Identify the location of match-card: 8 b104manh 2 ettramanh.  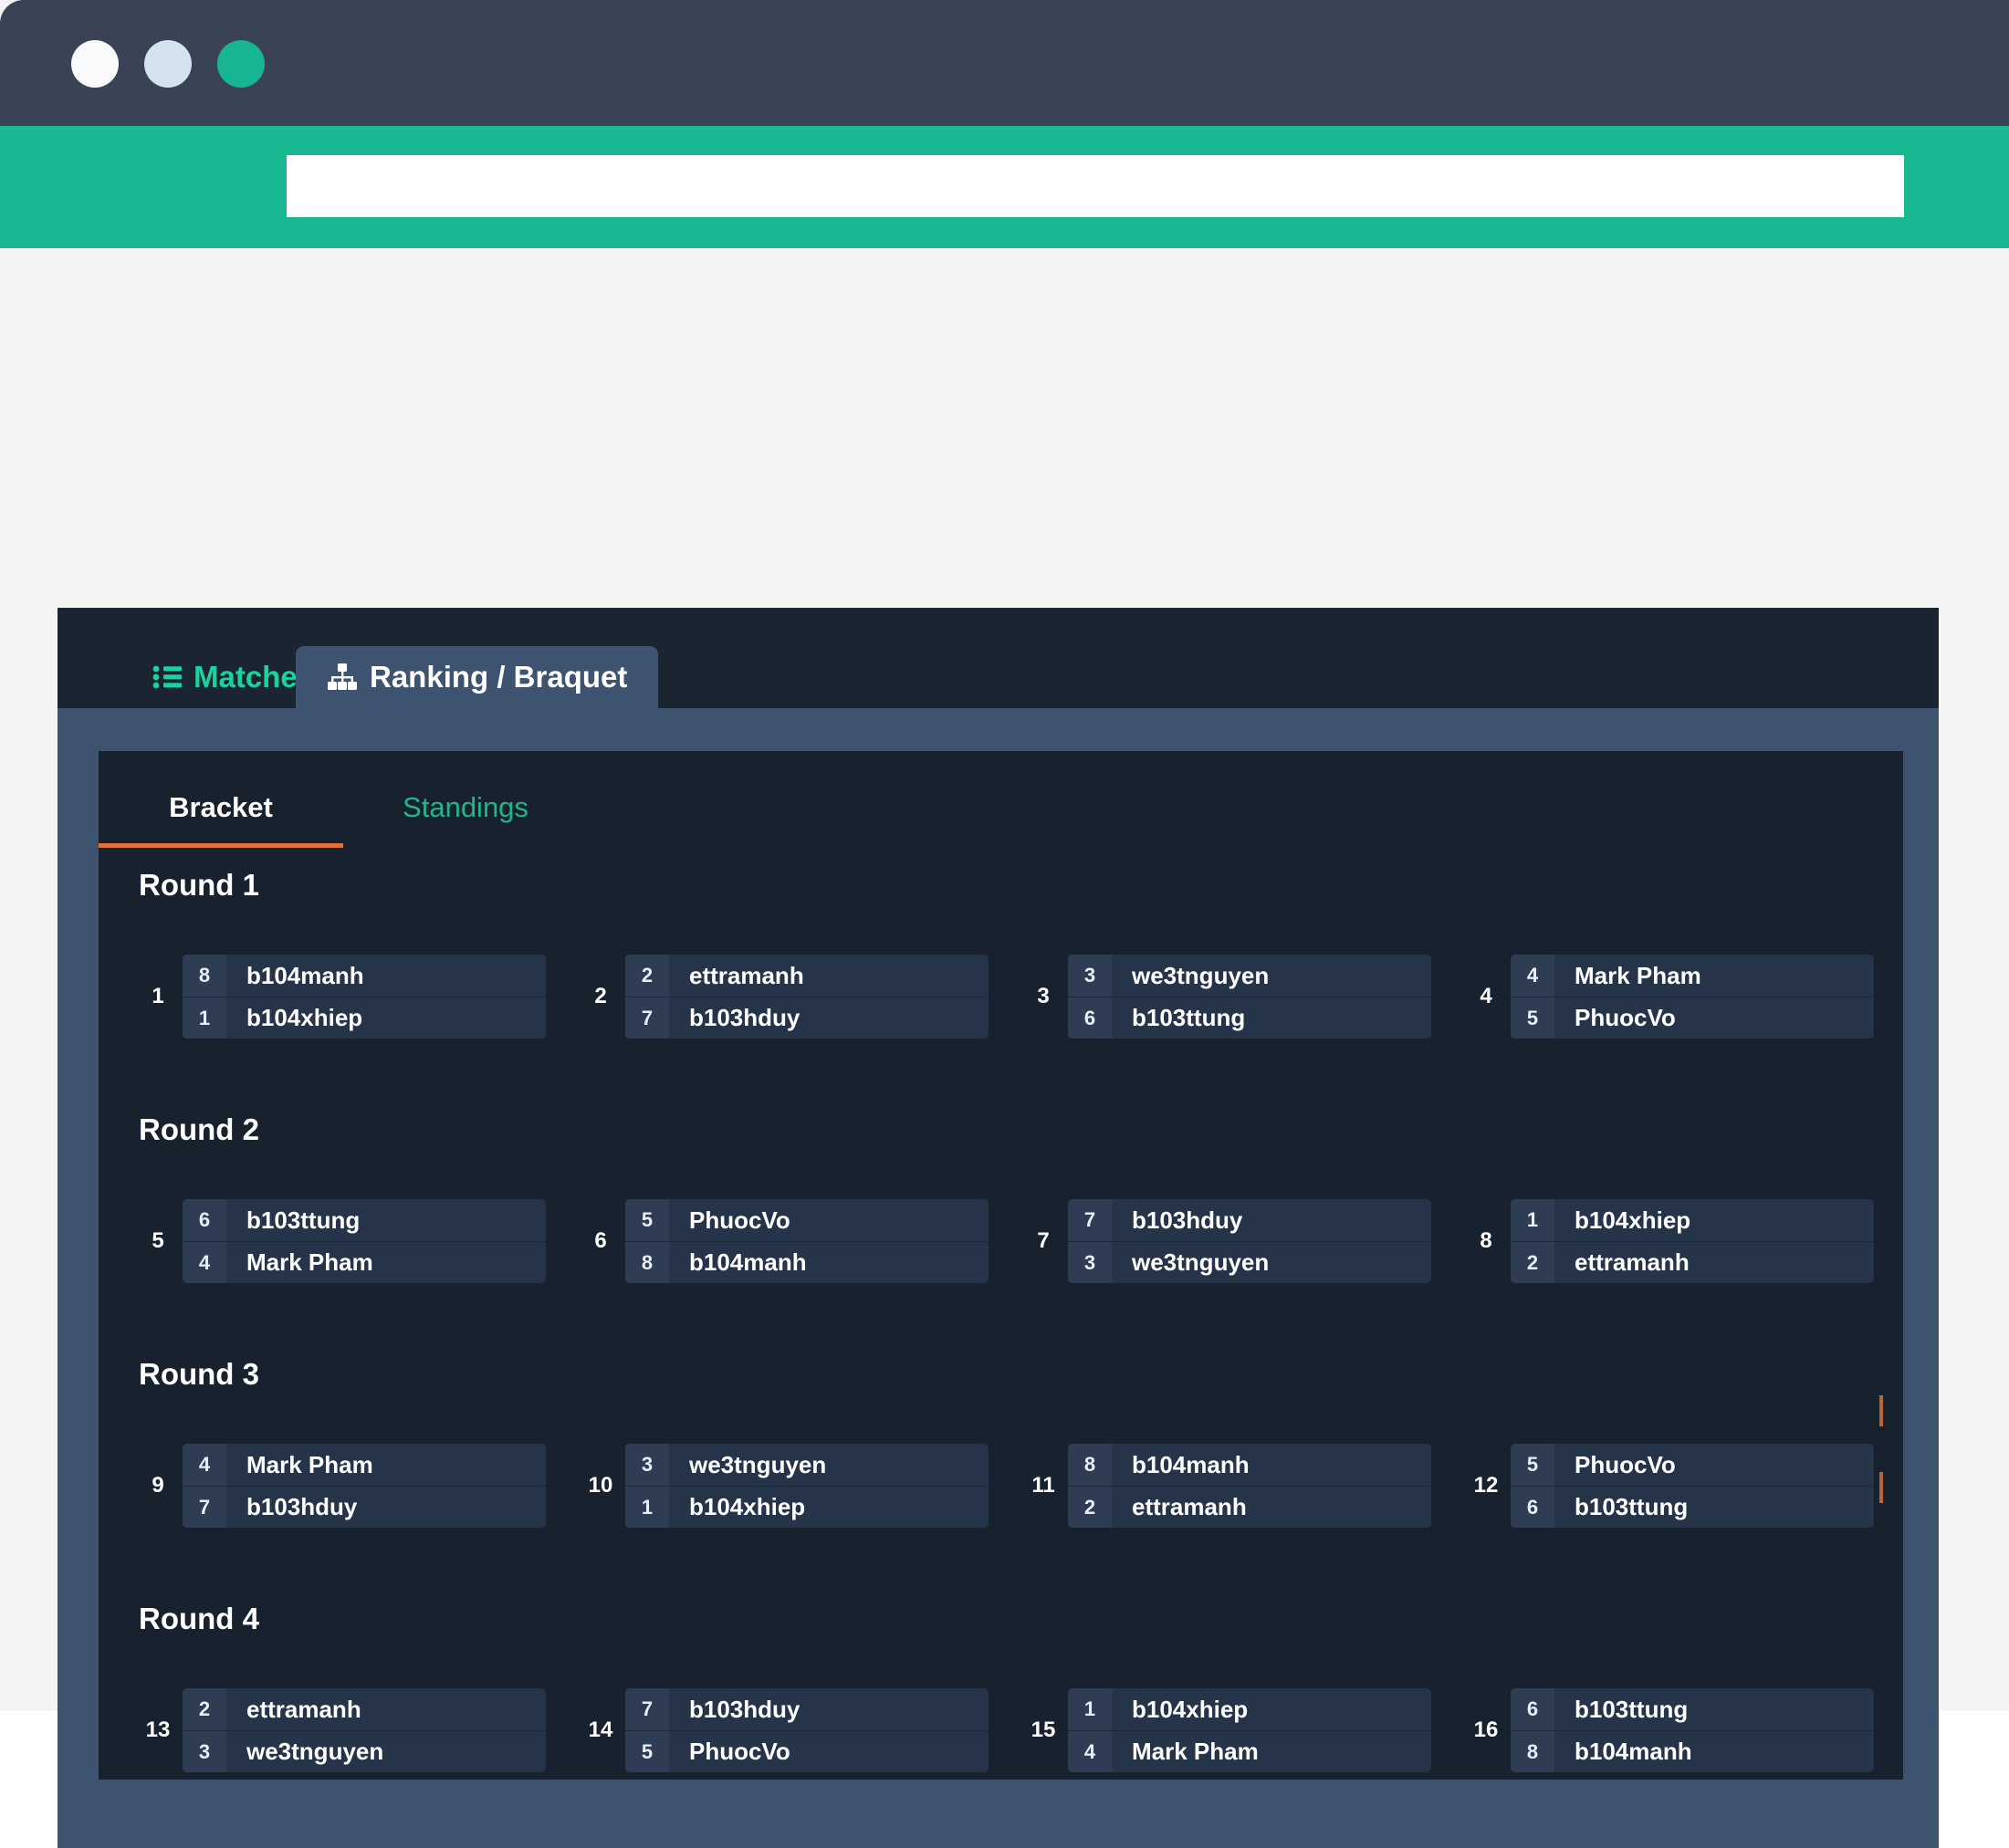
(1249, 1486).